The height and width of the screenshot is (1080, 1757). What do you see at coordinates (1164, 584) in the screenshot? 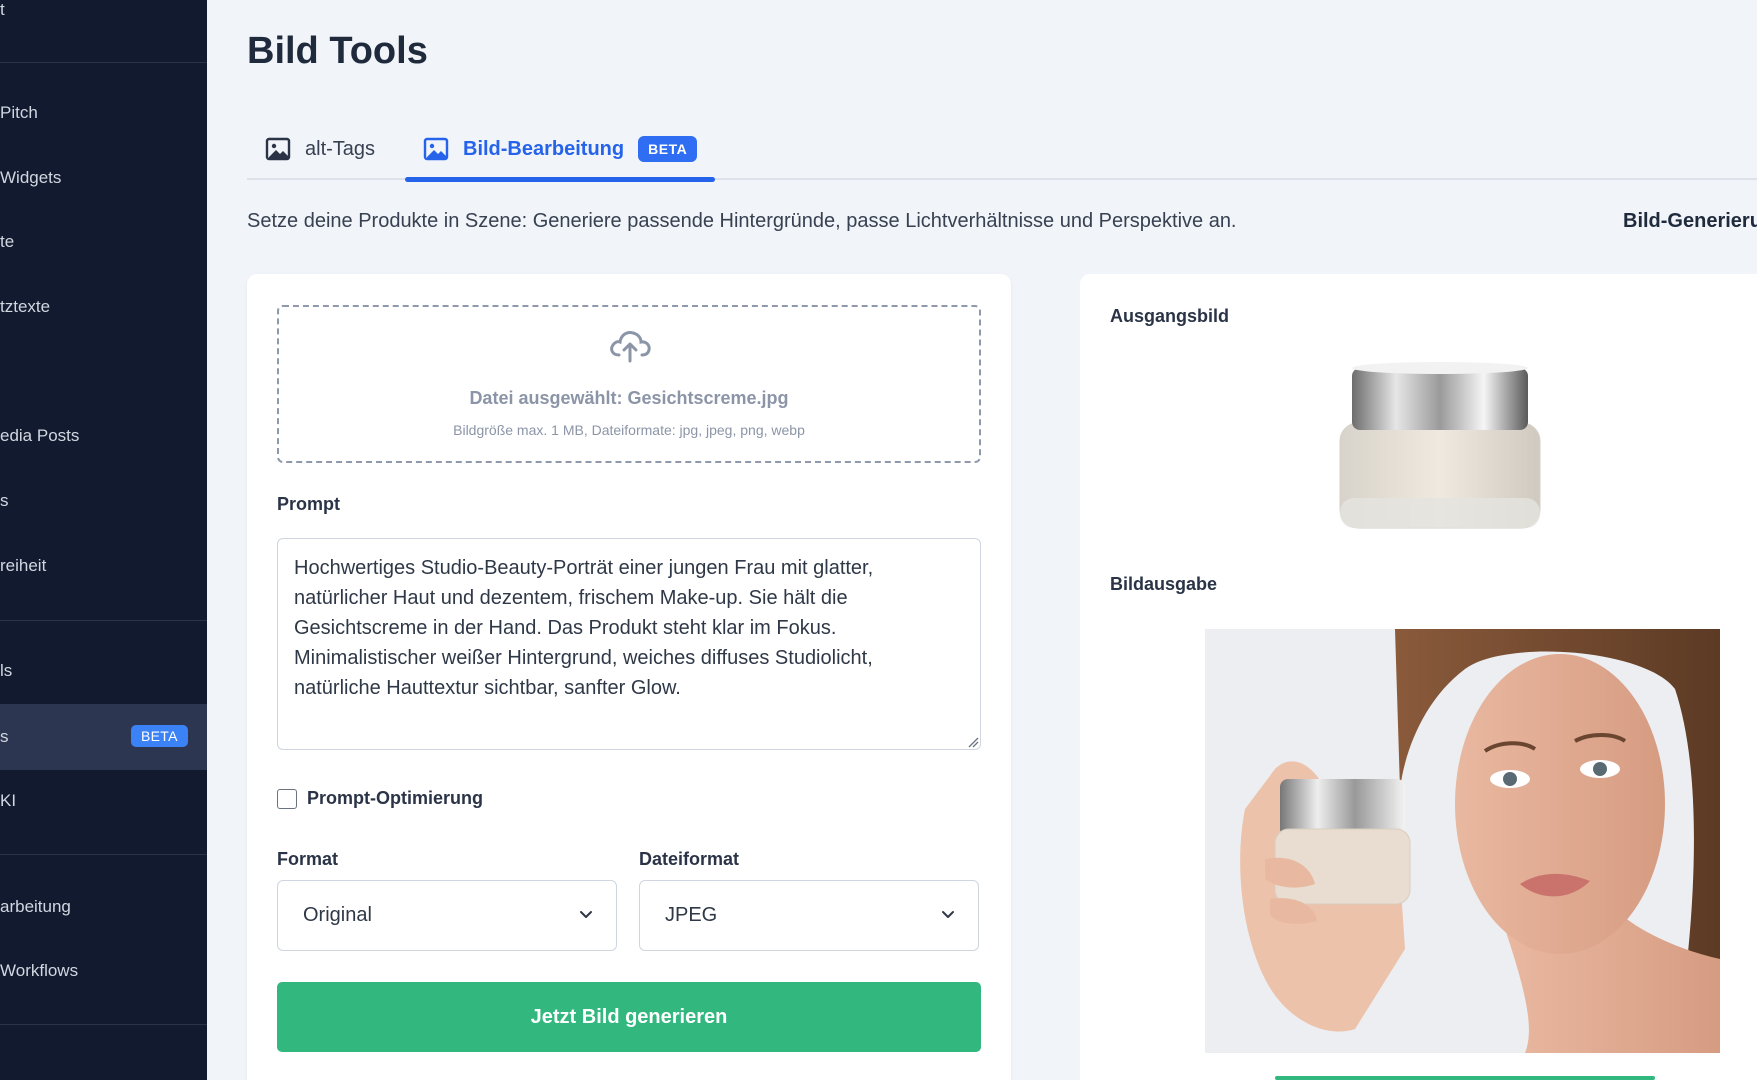
I see `output-image-label: Bildausgabe` at bounding box center [1164, 584].